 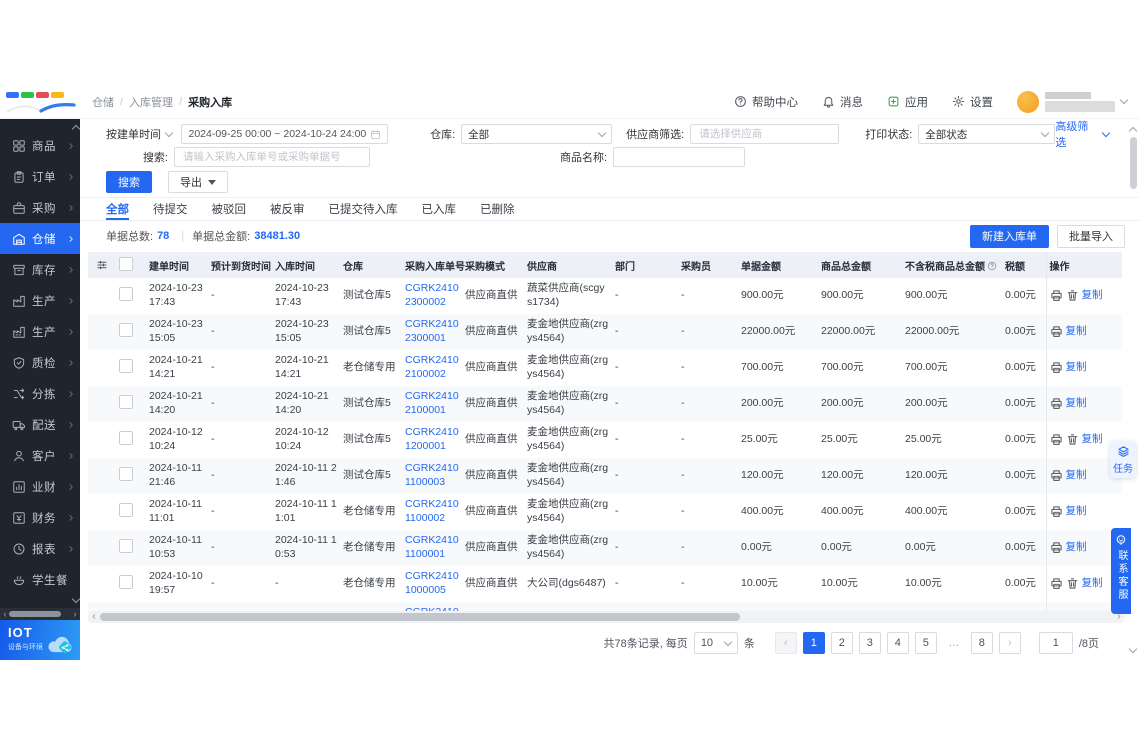 I want to click on tab-5: 已提交待入库, so click(x=363, y=209).